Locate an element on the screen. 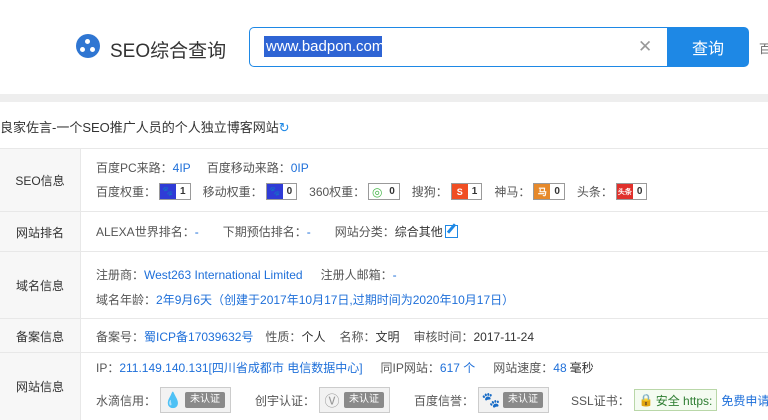  toutiao-weight-badge: 头条 0 is located at coordinates (631, 191).